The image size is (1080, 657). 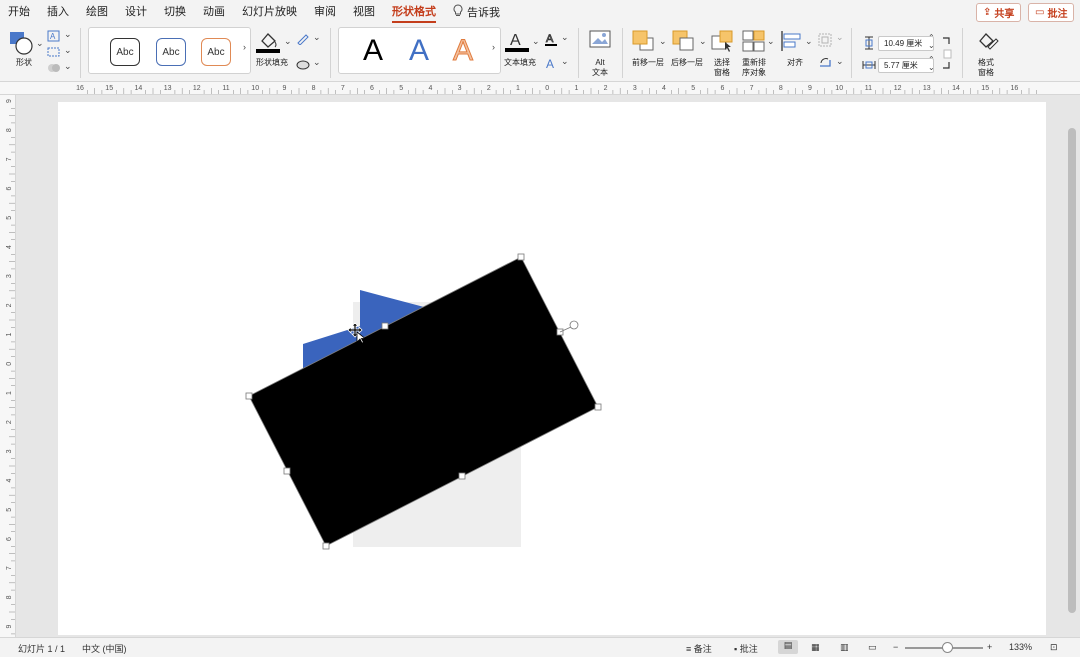 I want to click on comment-bubble-icon: ▪, so click(x=736, y=649).